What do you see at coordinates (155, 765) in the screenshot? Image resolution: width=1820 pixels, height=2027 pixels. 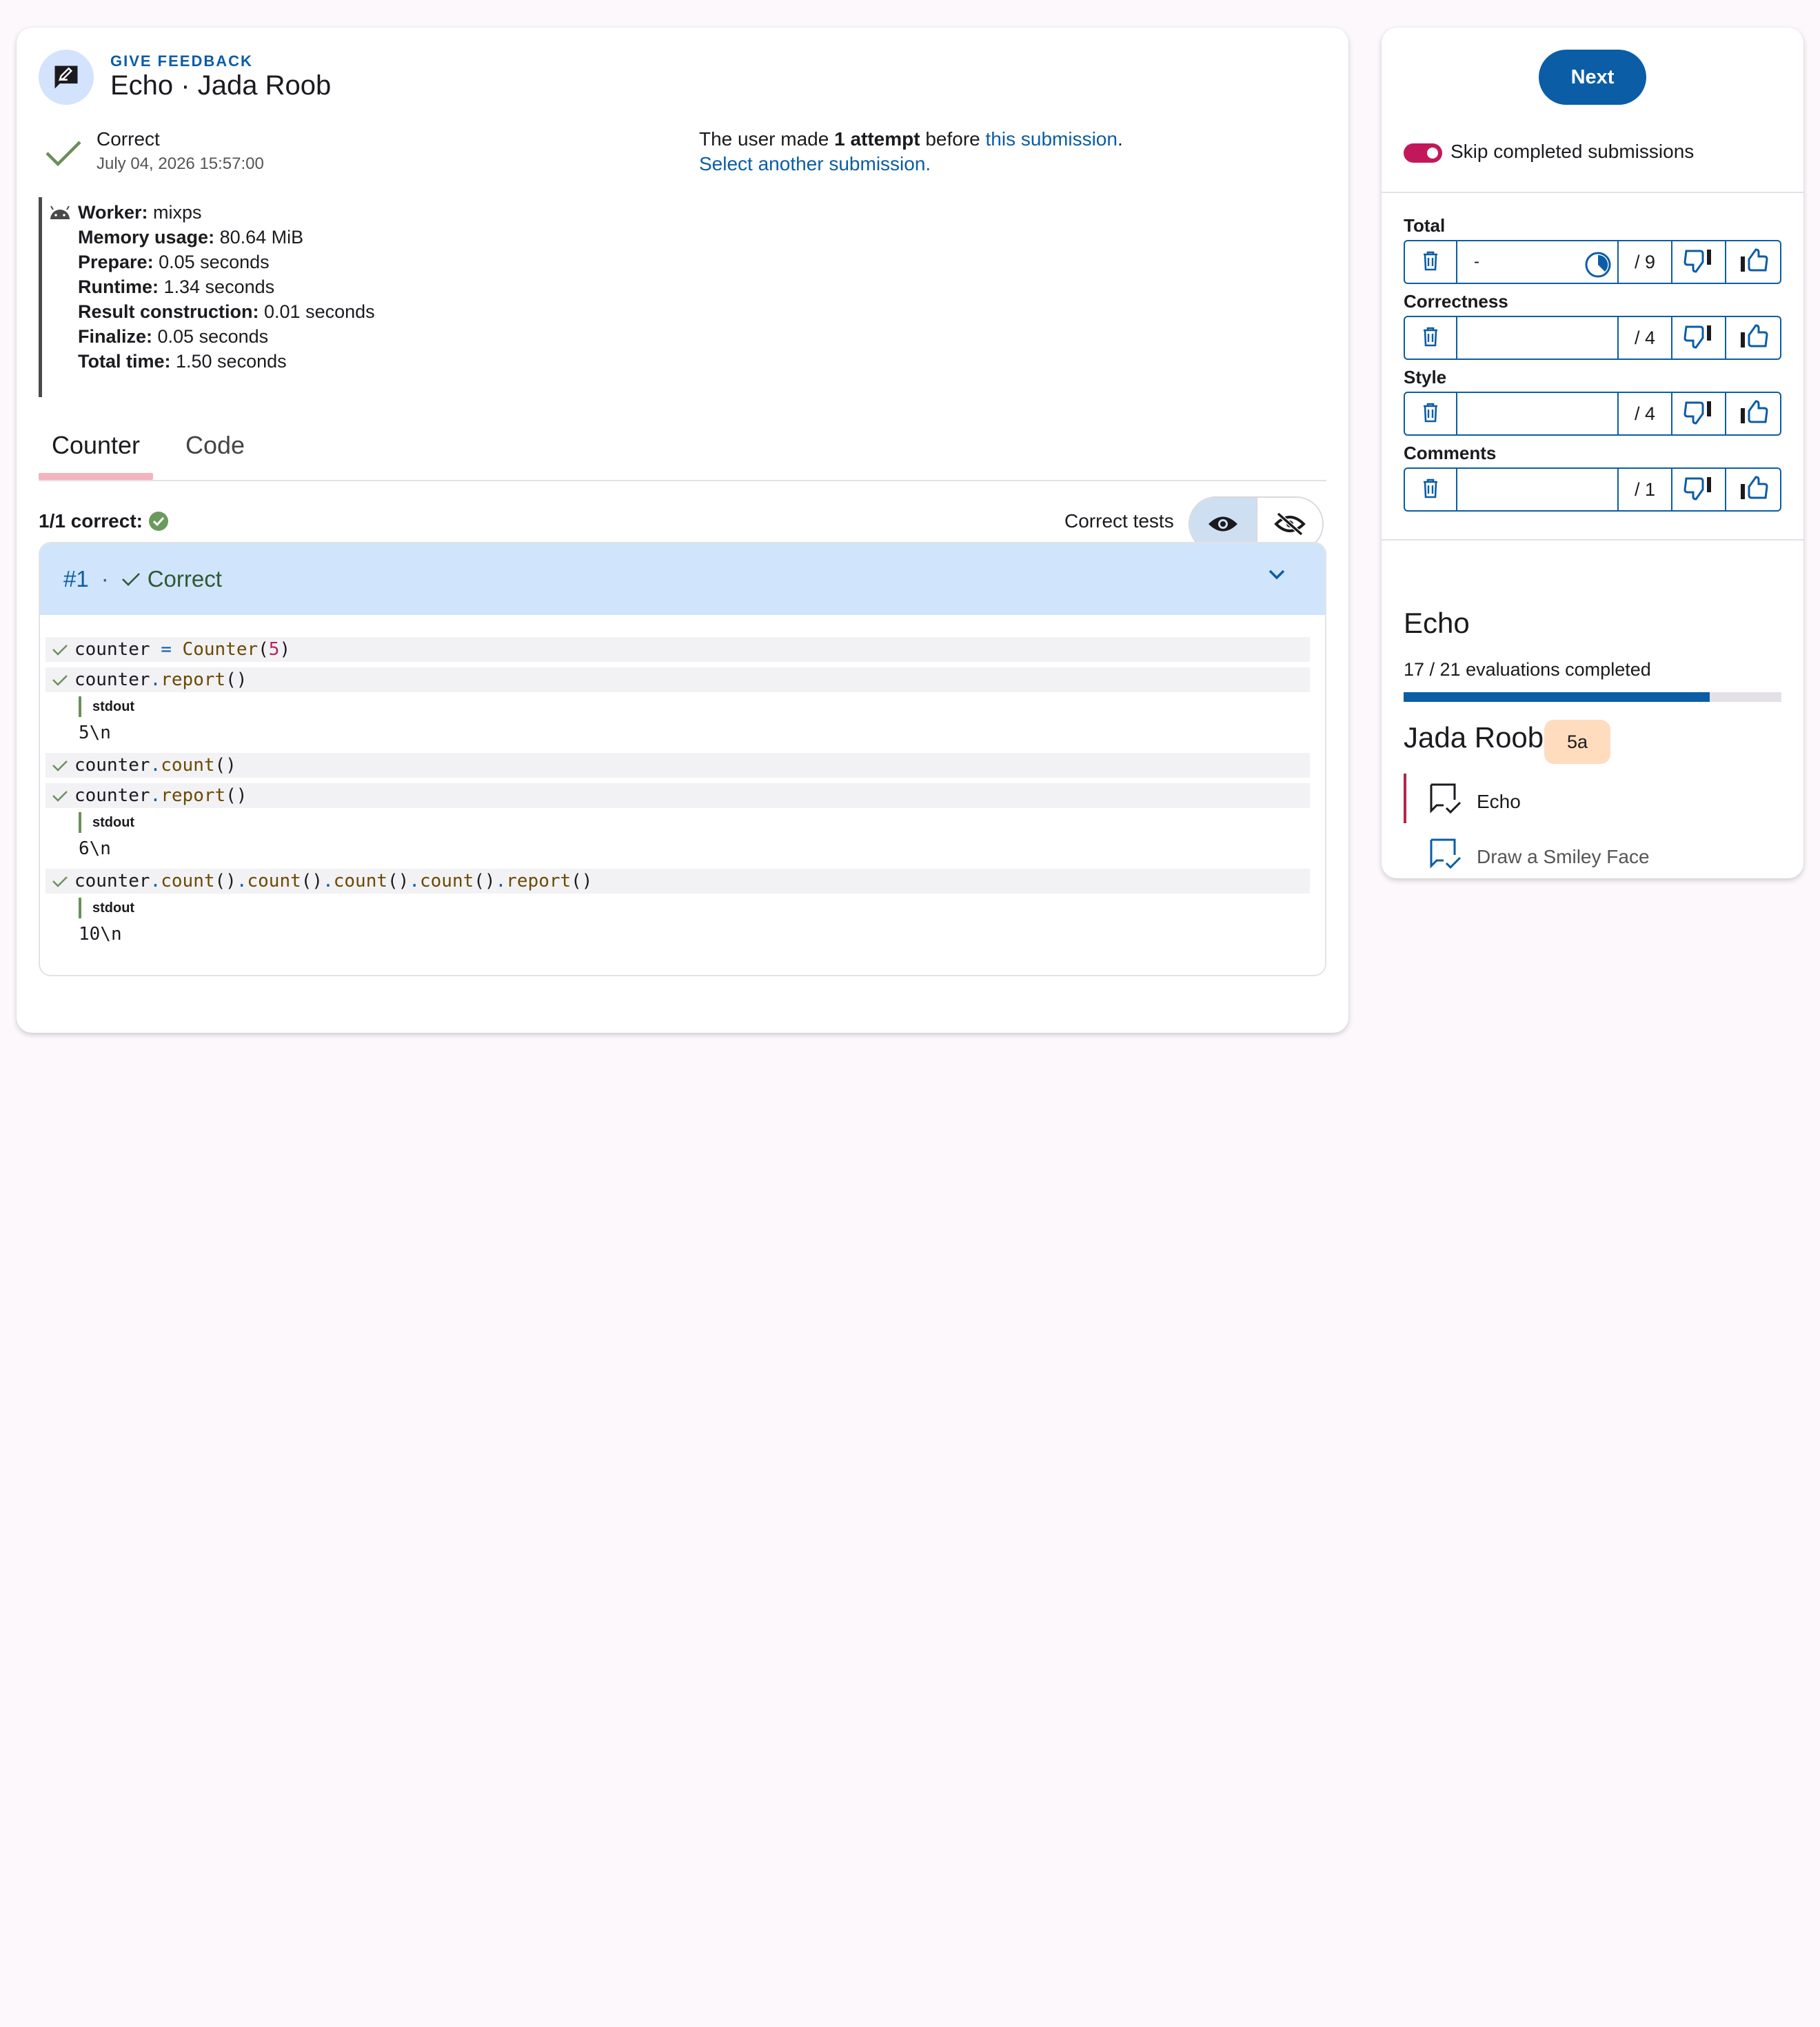 I see `test-expression: counter.count()` at bounding box center [155, 765].